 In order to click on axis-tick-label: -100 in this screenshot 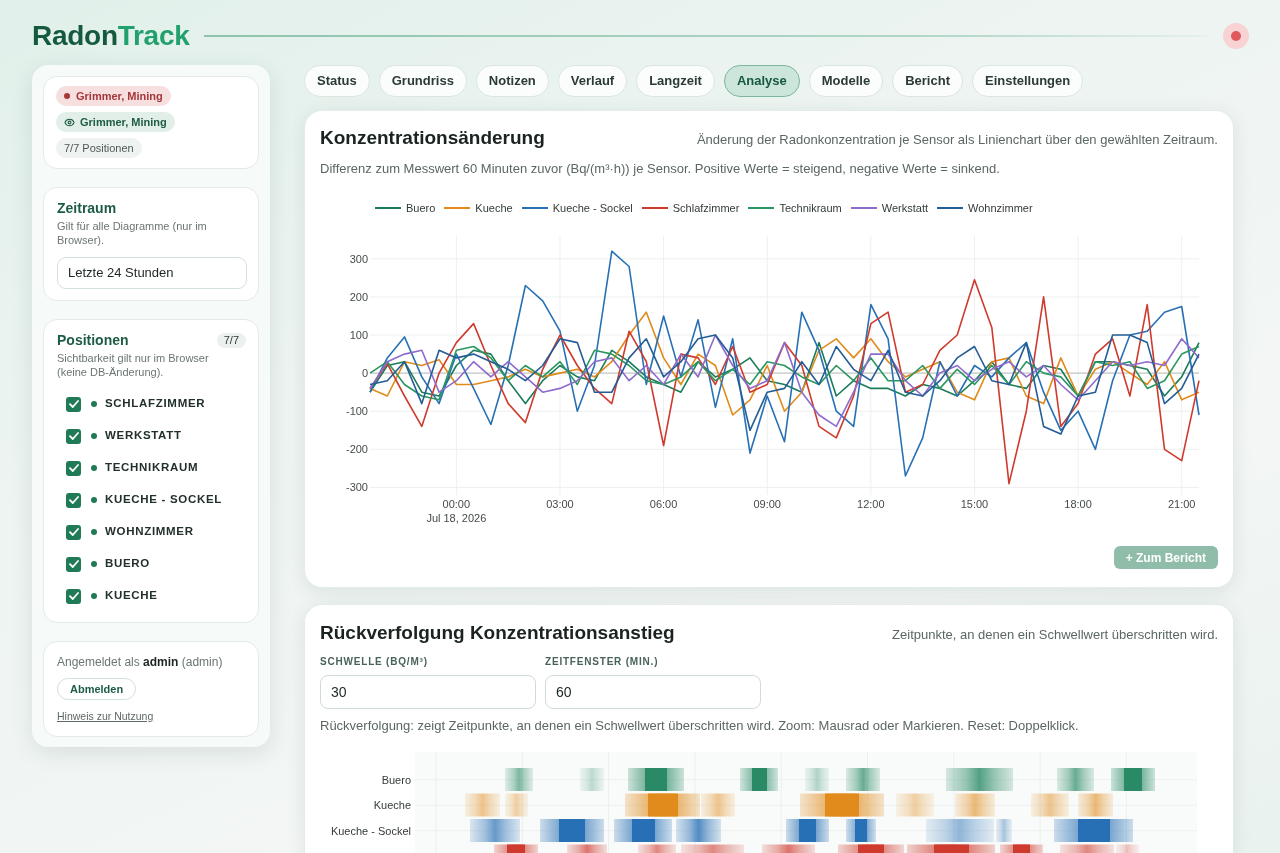, I will do `click(356, 411)`.